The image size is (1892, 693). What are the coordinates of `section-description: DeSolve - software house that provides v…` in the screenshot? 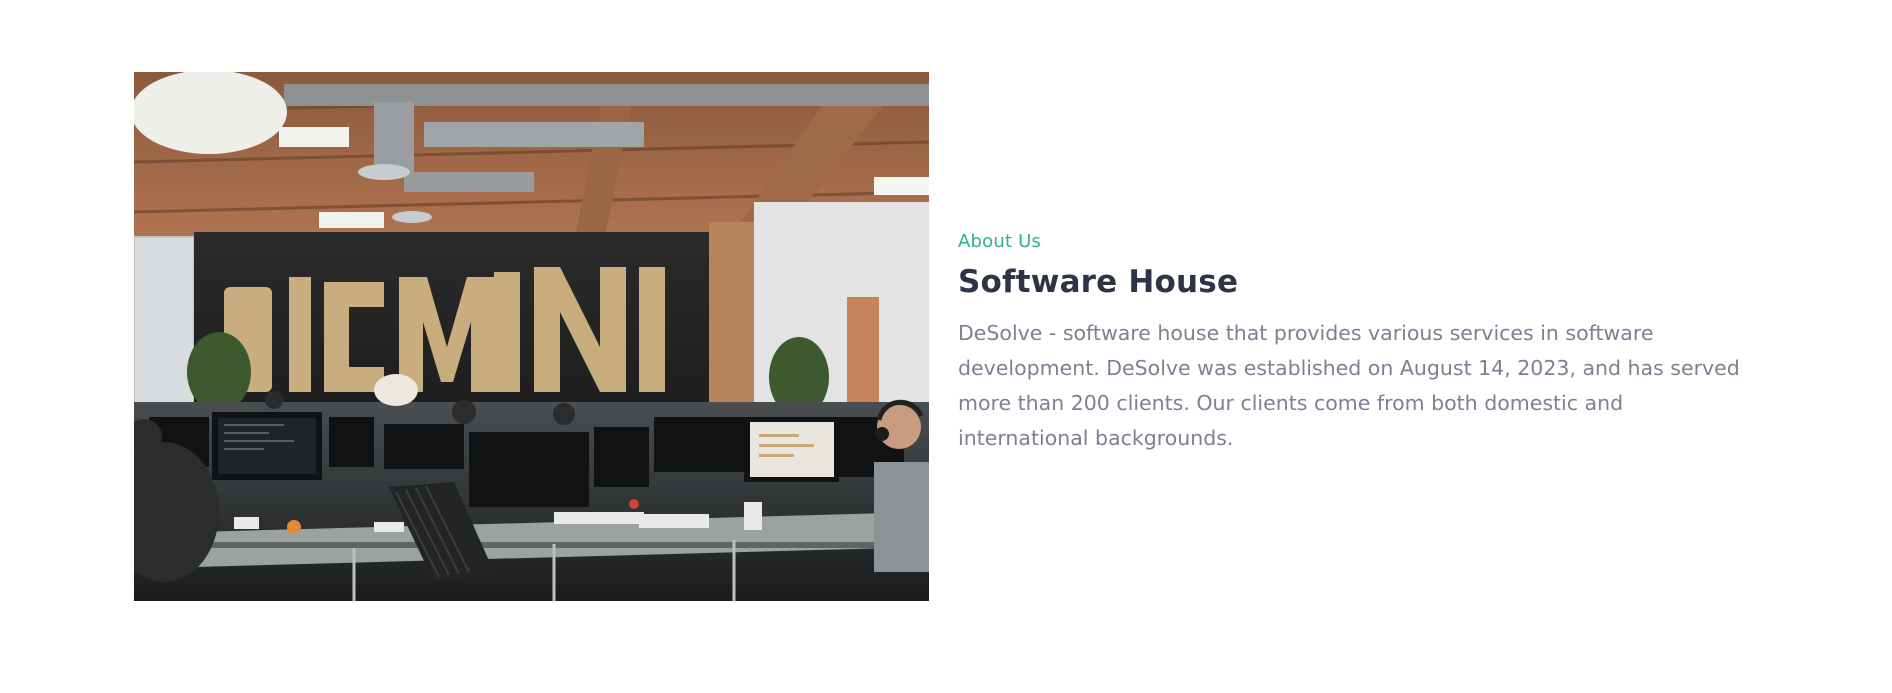 It's located at (1349, 385).